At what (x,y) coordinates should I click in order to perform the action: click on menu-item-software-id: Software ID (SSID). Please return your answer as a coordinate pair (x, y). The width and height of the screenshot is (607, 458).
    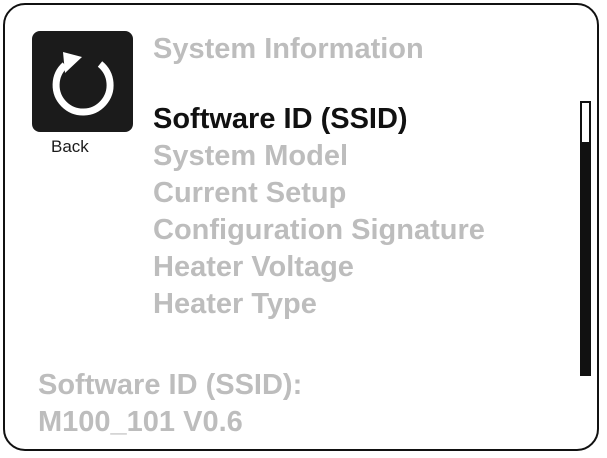
    Looking at the image, I should click on (319, 119).